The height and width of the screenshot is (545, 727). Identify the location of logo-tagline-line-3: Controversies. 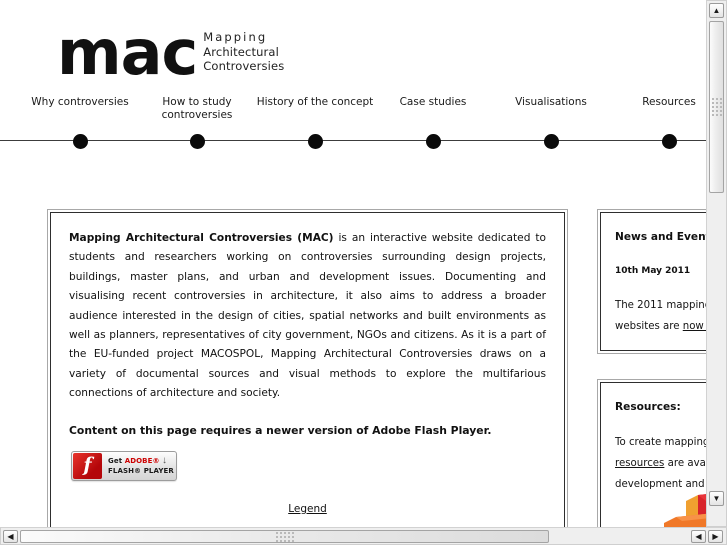
(244, 66).